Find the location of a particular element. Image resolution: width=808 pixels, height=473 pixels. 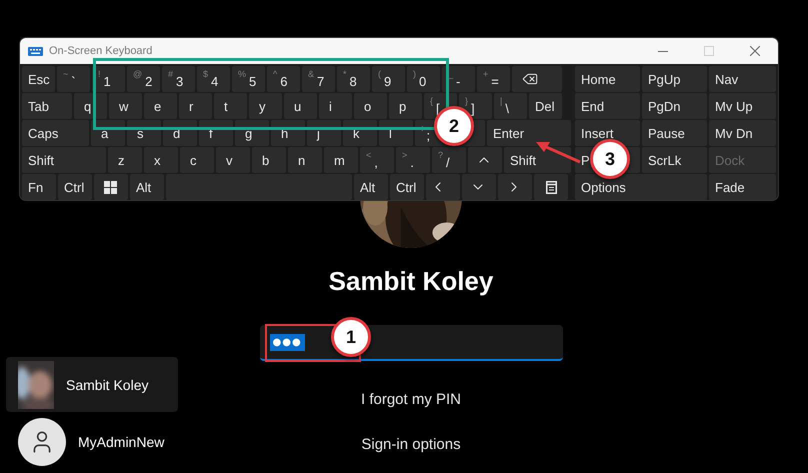

pin-value: ●●● is located at coordinates (287, 342).